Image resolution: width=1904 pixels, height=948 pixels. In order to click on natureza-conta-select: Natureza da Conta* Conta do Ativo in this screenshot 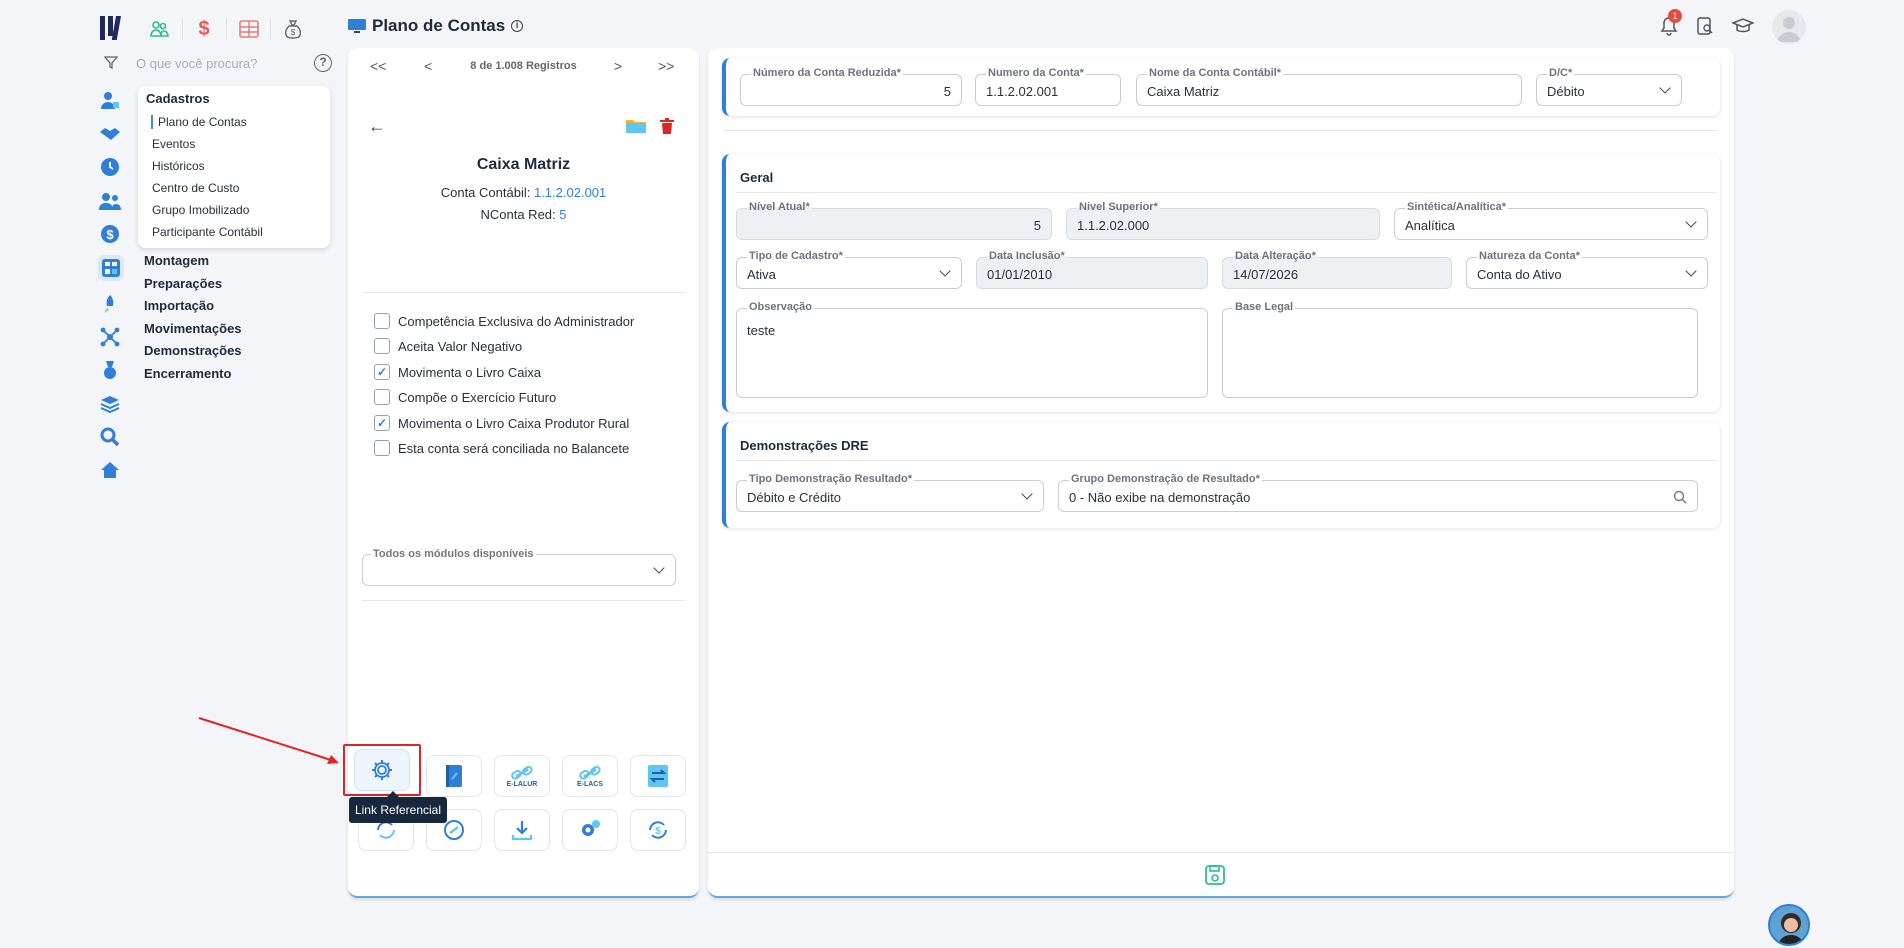, I will do `click(1587, 269)`.